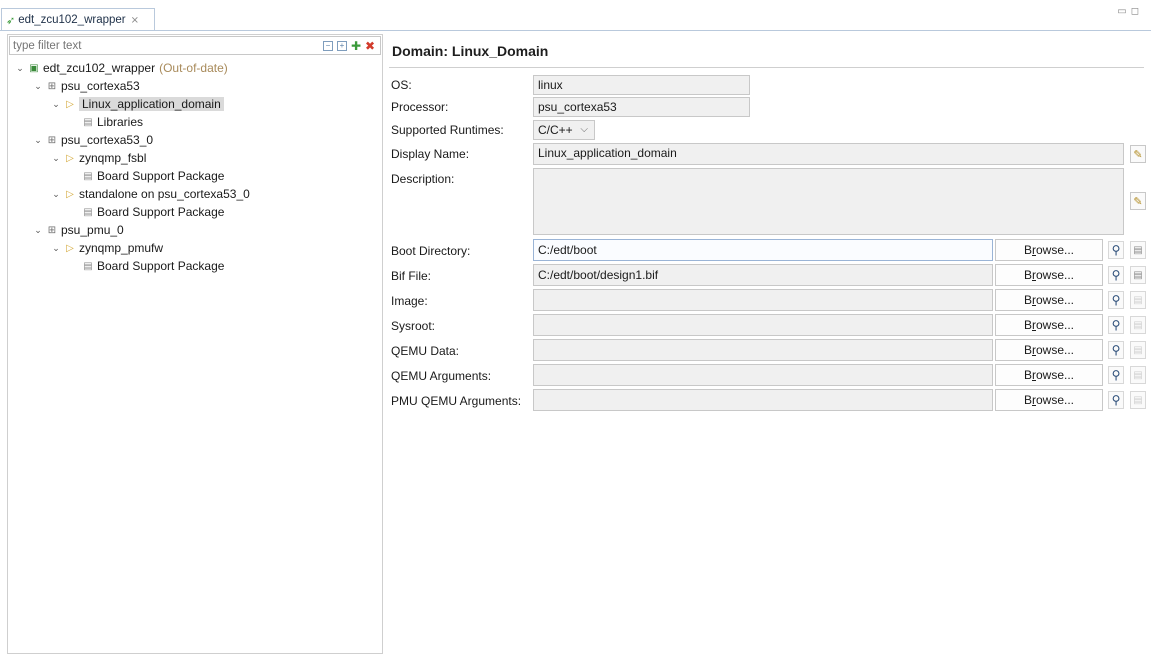 The height and width of the screenshot is (658, 1151). What do you see at coordinates (195, 122) in the screenshot?
I see `tree-node: ▤ Libraries` at bounding box center [195, 122].